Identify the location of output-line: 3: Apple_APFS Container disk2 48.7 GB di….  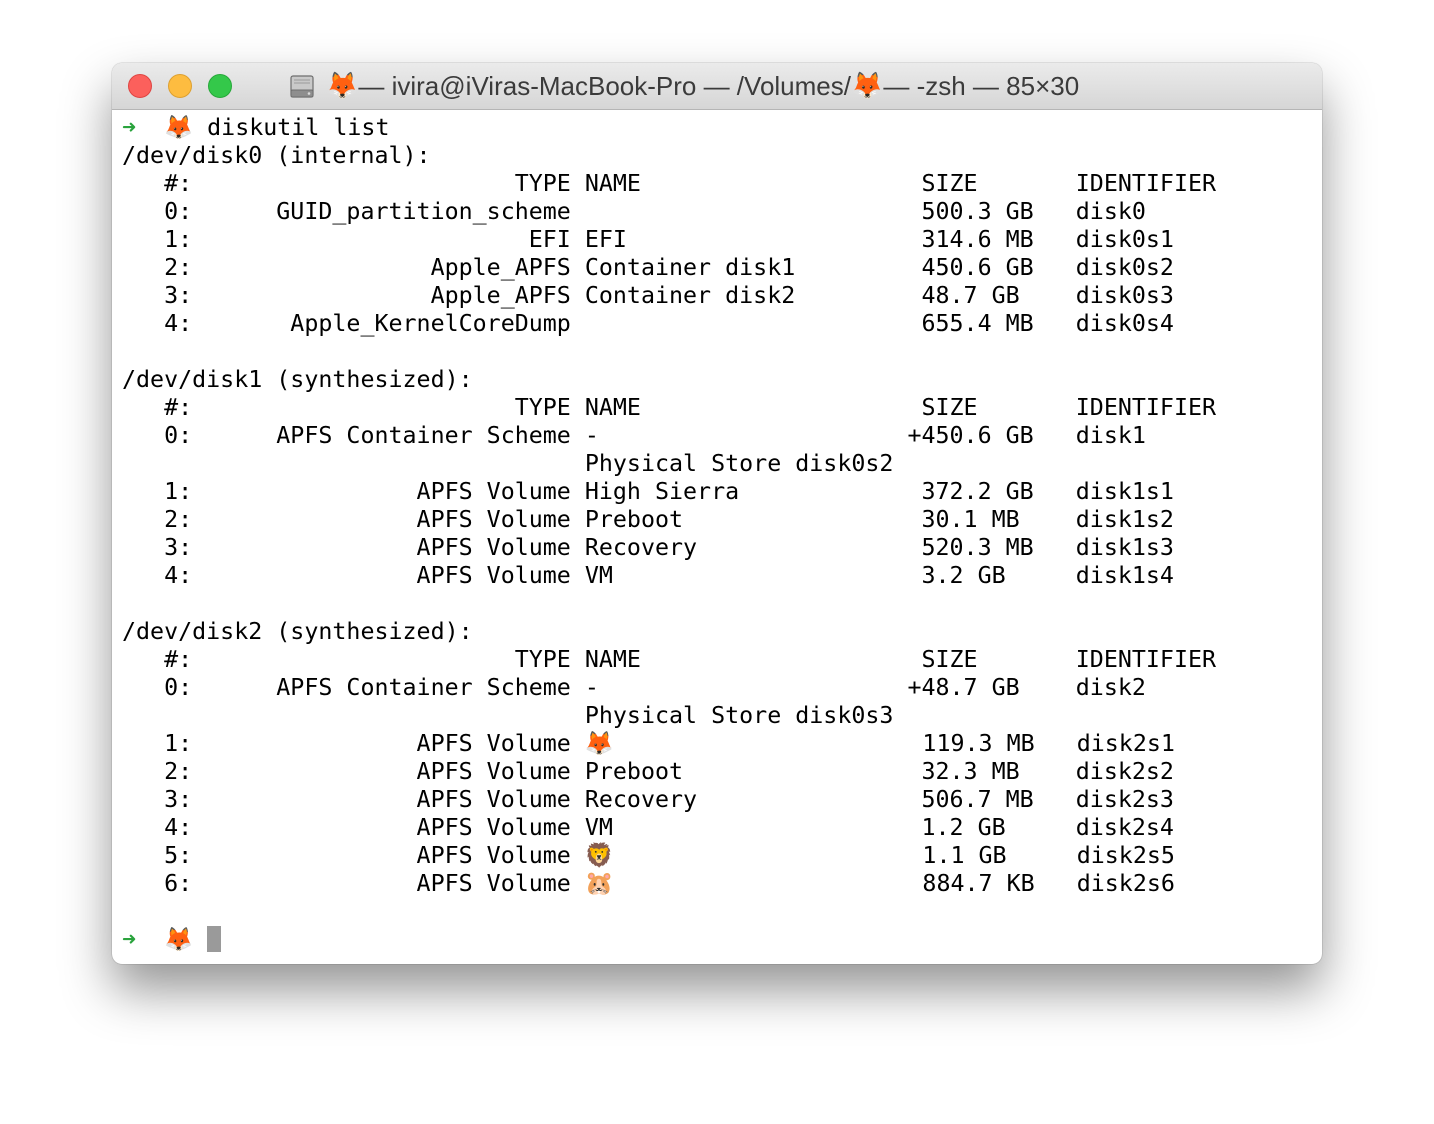
(648, 295).